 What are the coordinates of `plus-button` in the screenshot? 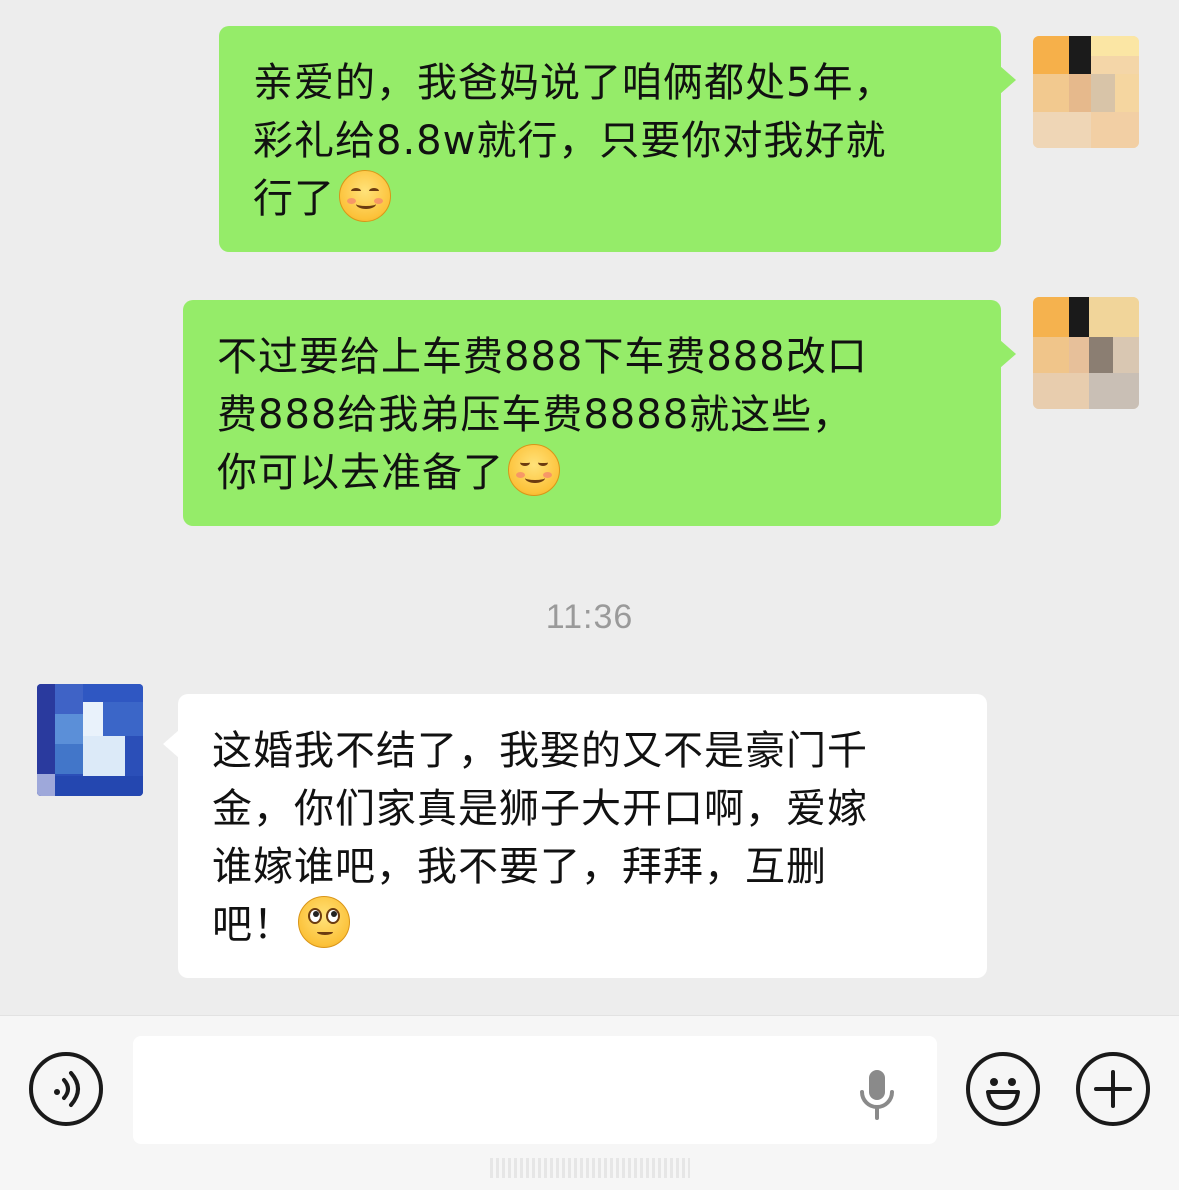 It's located at (1113, 1089).